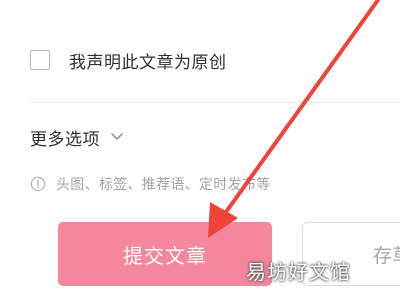  I want to click on watermark: 易坊好文馆, so click(298, 272).